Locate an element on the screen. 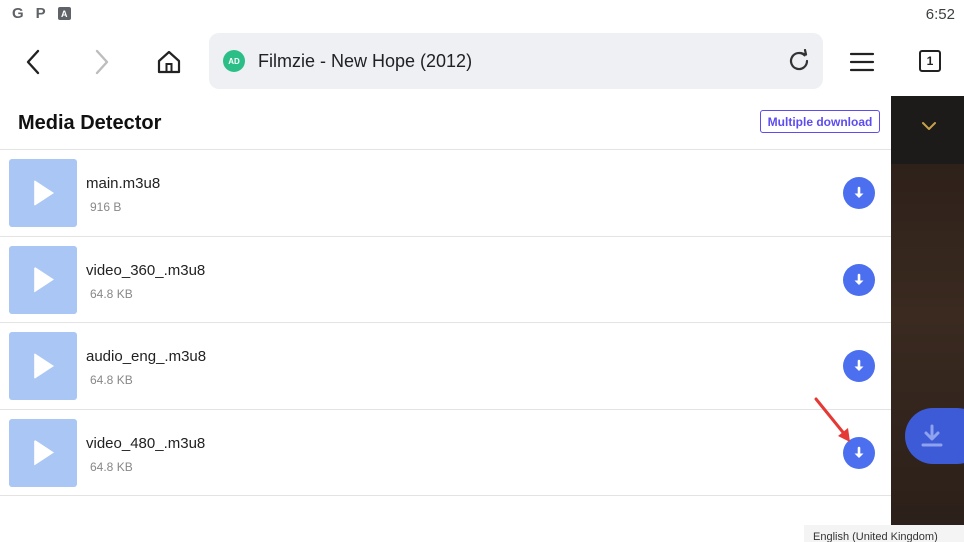 The image size is (964, 542). a-status-icon: A is located at coordinates (64, 13).